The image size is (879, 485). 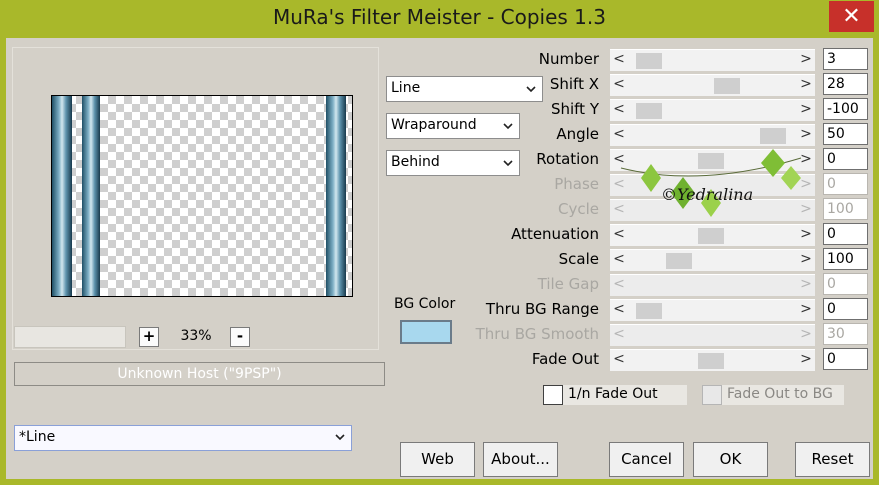 What do you see at coordinates (574, 109) in the screenshot?
I see `param-label: Shift Y` at bounding box center [574, 109].